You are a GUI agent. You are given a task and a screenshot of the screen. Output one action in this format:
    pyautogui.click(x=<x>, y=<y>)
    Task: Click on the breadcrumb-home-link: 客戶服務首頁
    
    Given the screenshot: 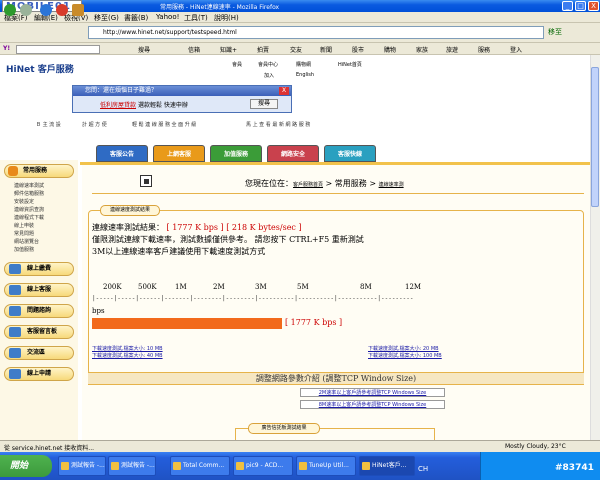 What is the action you would take?
    pyautogui.click(x=308, y=185)
    